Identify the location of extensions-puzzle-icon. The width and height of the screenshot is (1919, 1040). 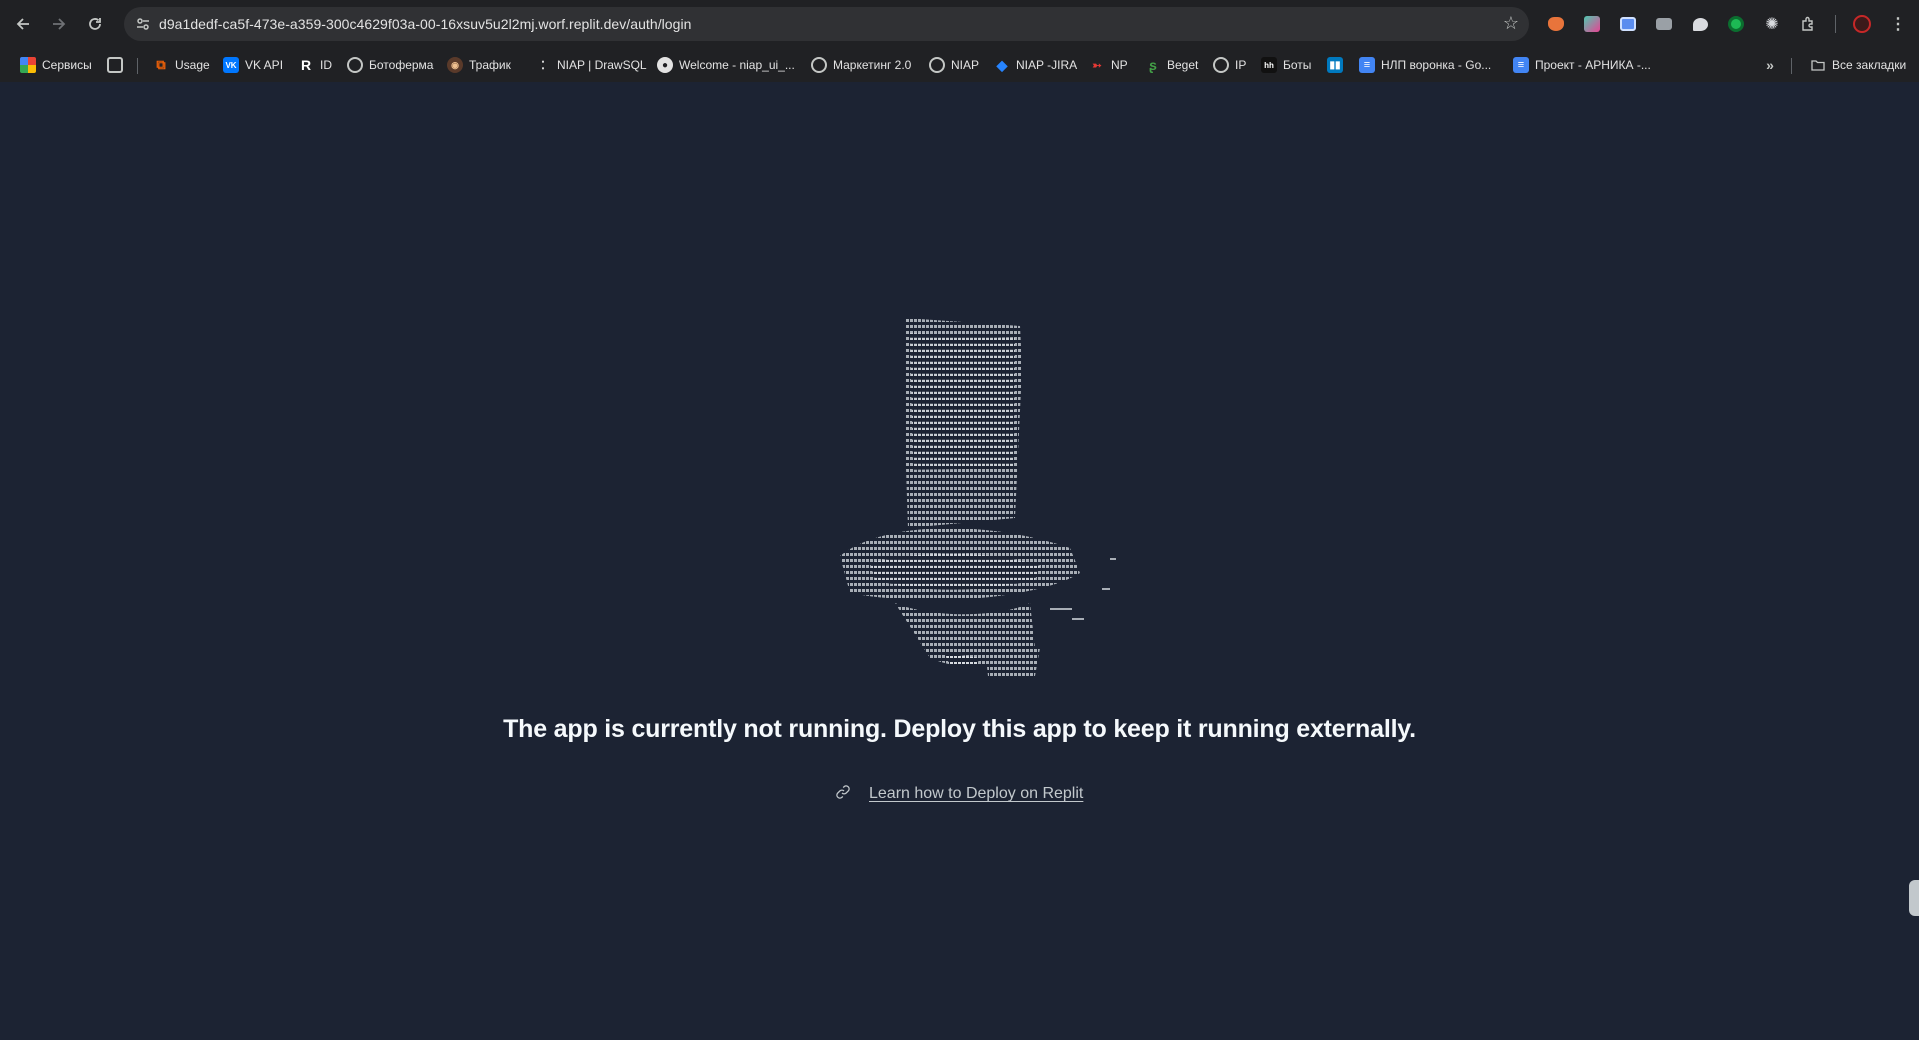
(1808, 24).